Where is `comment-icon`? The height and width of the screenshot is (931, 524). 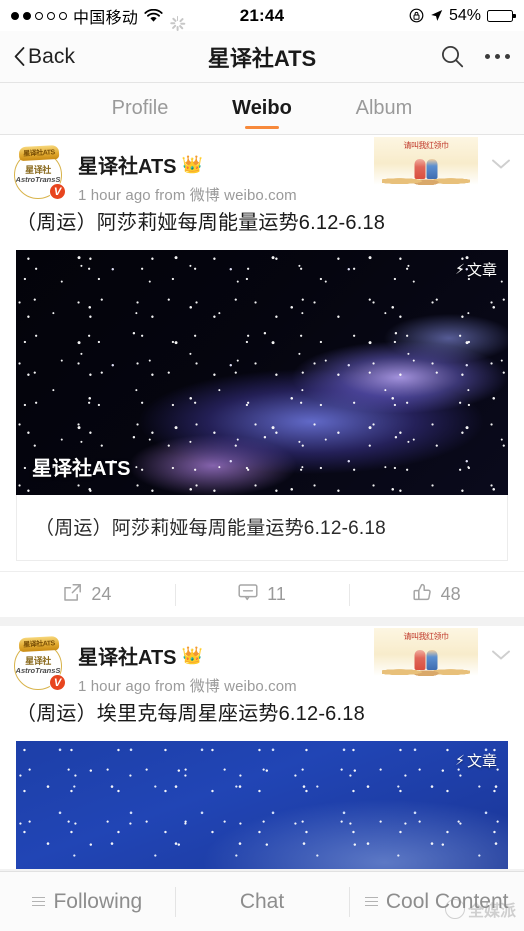 comment-icon is located at coordinates (248, 594).